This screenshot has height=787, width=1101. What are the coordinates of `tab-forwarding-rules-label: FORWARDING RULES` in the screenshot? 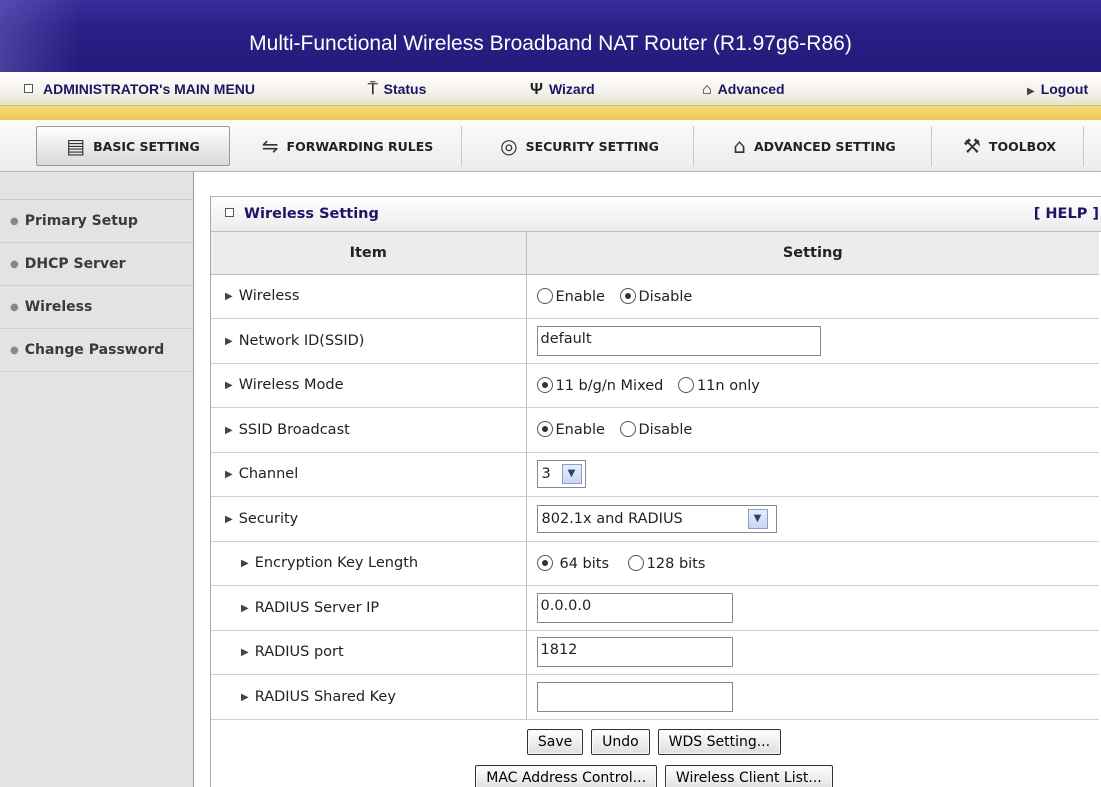 It's located at (360, 146).